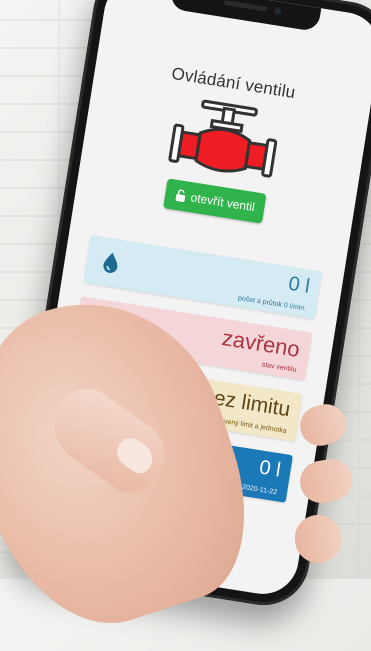 The width and height of the screenshot is (371, 651). I want to click on flow-label: počet a průtok 0 l/min., so click(272, 303).